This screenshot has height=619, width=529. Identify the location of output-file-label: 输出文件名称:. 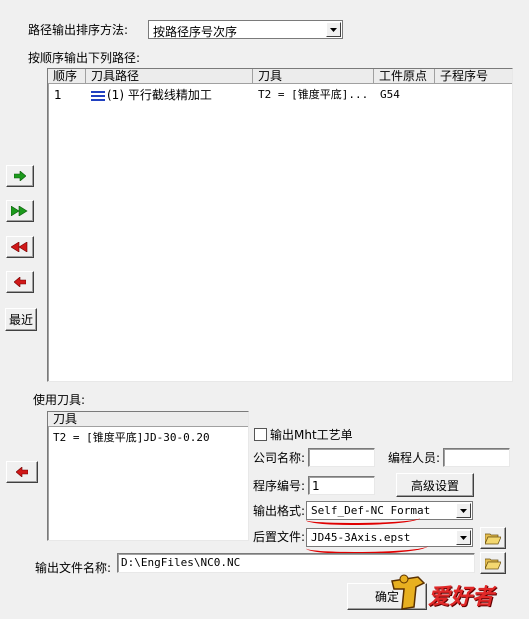
(73, 568).